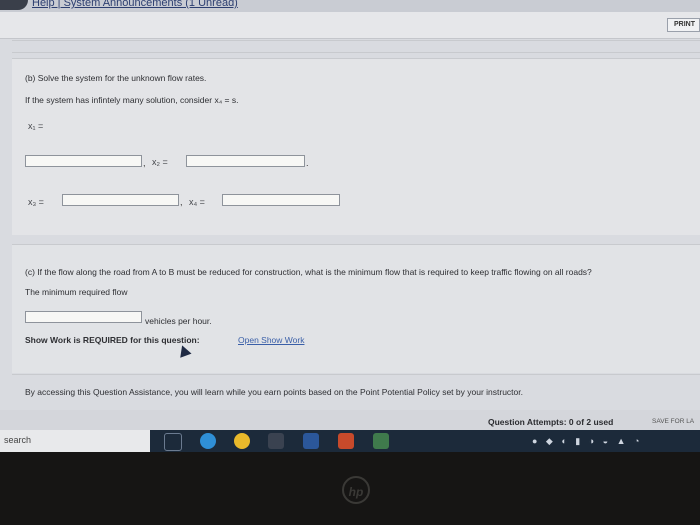 This screenshot has width=700, height=525. Describe the element at coordinates (120, 200) in the screenshot. I see `x3-input` at that location.